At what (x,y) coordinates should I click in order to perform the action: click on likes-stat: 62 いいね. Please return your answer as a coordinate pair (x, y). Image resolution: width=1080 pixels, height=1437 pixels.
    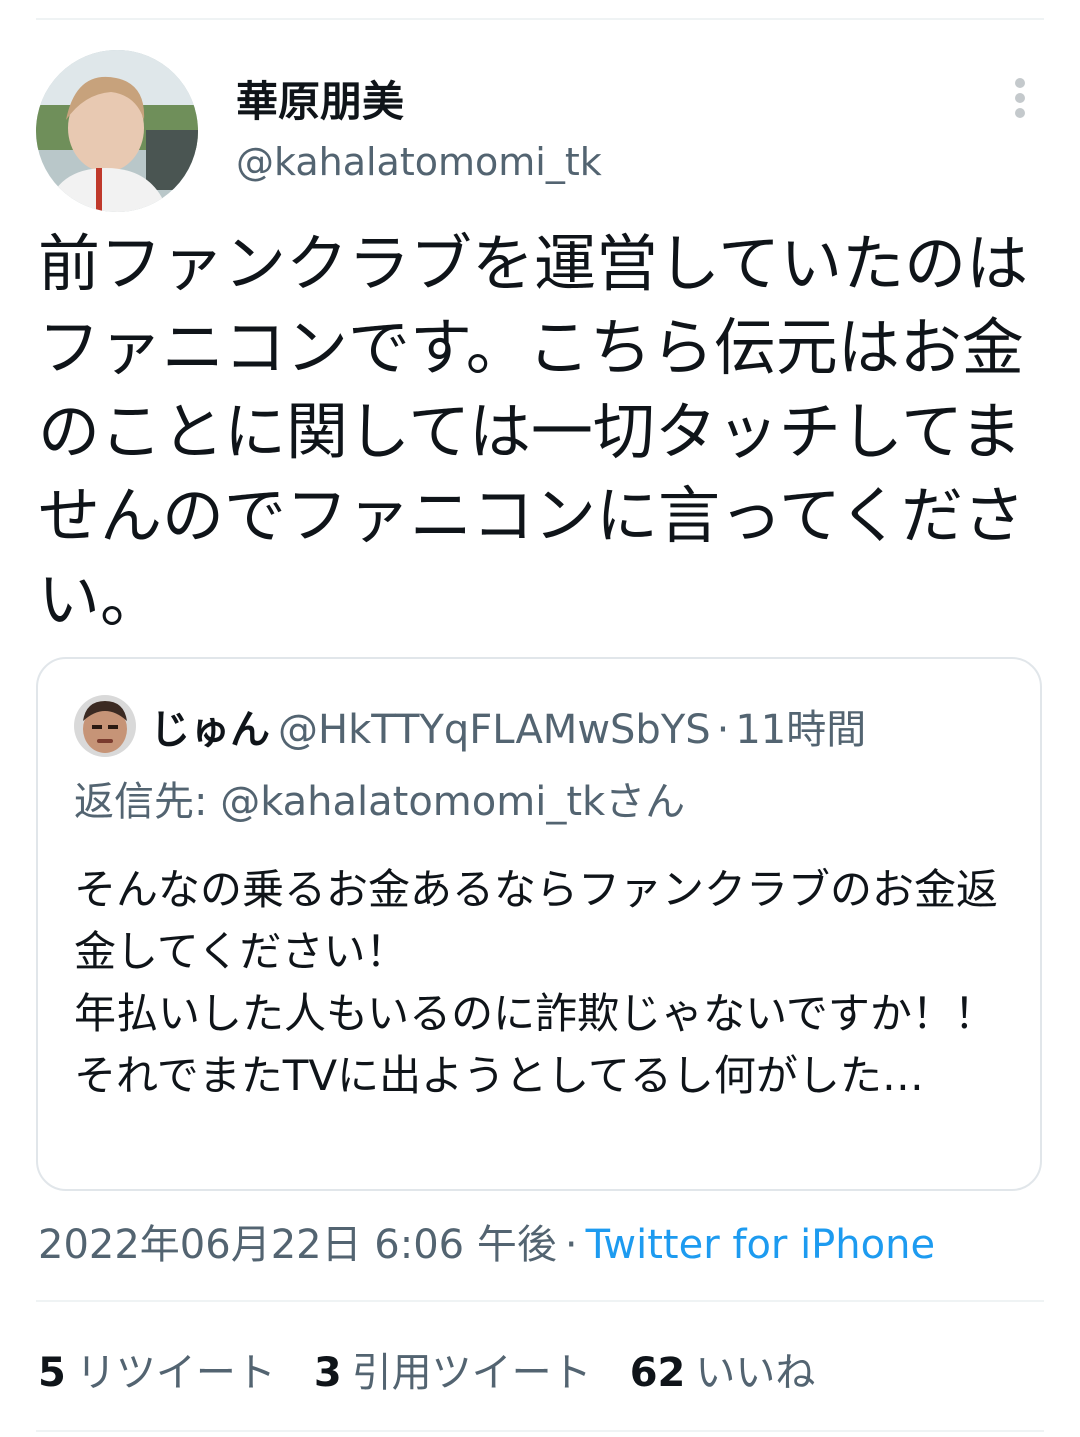
    Looking at the image, I should click on (723, 1369).